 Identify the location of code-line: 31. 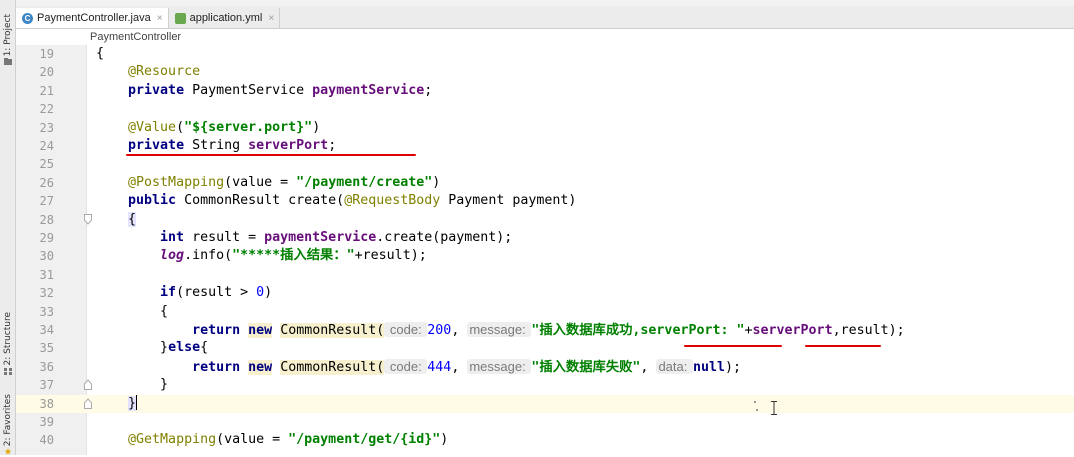
(545, 275).